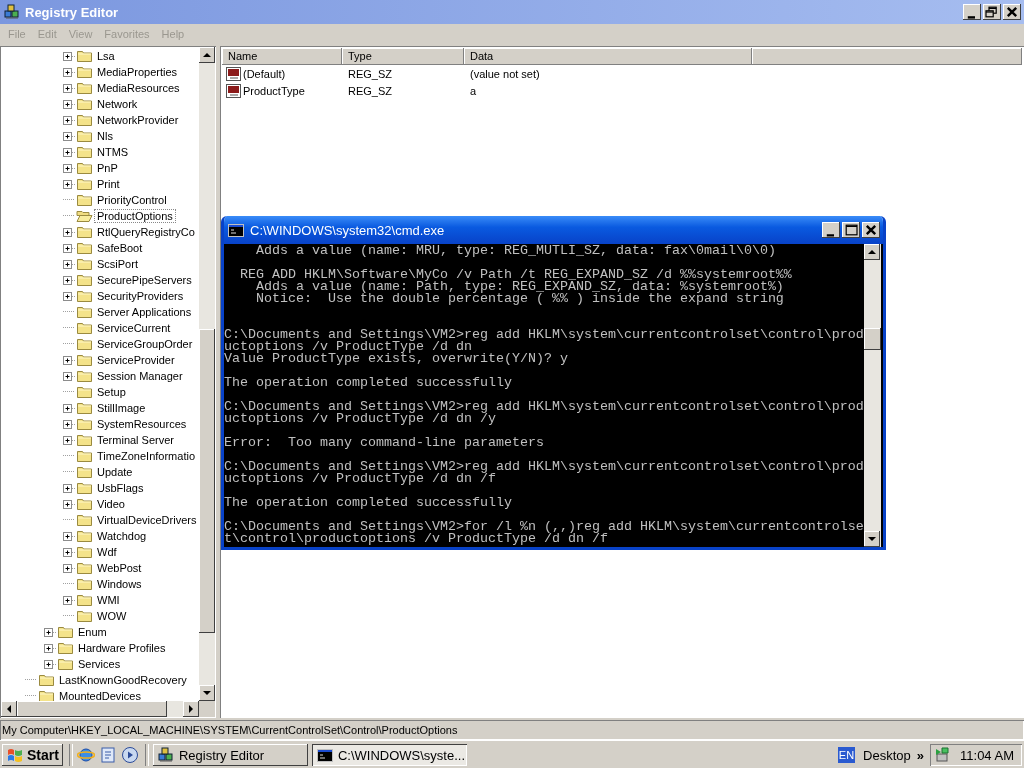 The image size is (1024, 768). I want to click on console-line: Notice: Use the double percentage ( %% ) inside the expand string, so click(520, 299).